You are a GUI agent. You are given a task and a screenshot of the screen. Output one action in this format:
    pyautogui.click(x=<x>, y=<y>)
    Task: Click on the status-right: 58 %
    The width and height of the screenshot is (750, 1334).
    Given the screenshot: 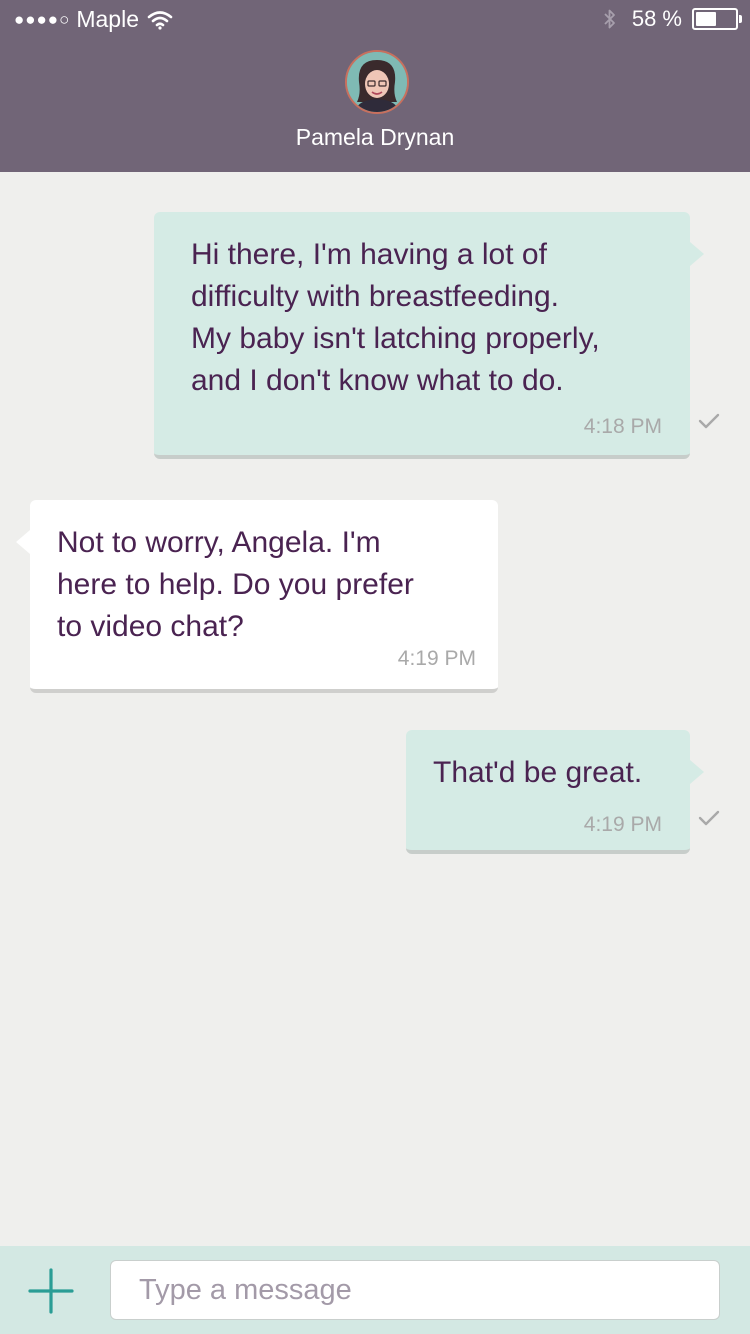 What is the action you would take?
    pyautogui.click(x=672, y=19)
    